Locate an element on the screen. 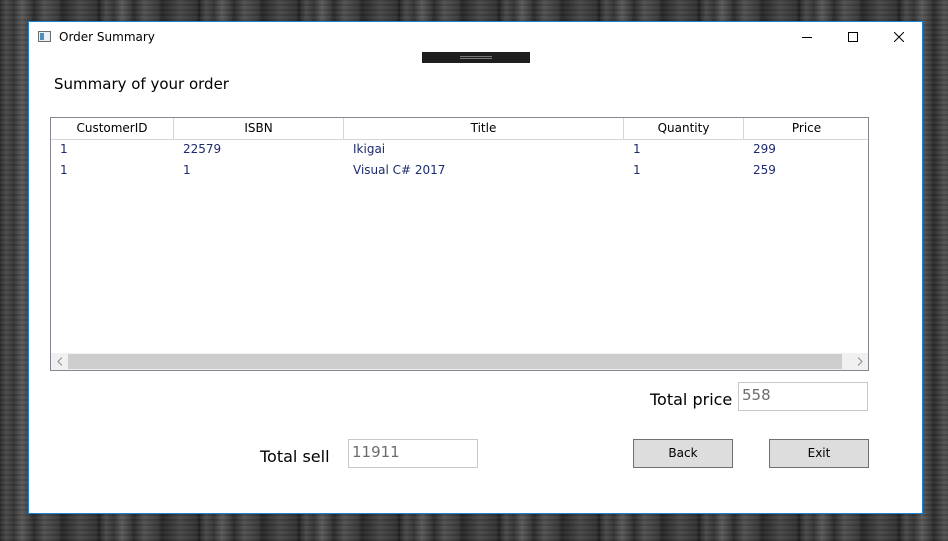 Image resolution: width=948 pixels, height=541 pixels. cell-price: 259 is located at coordinates (806, 170).